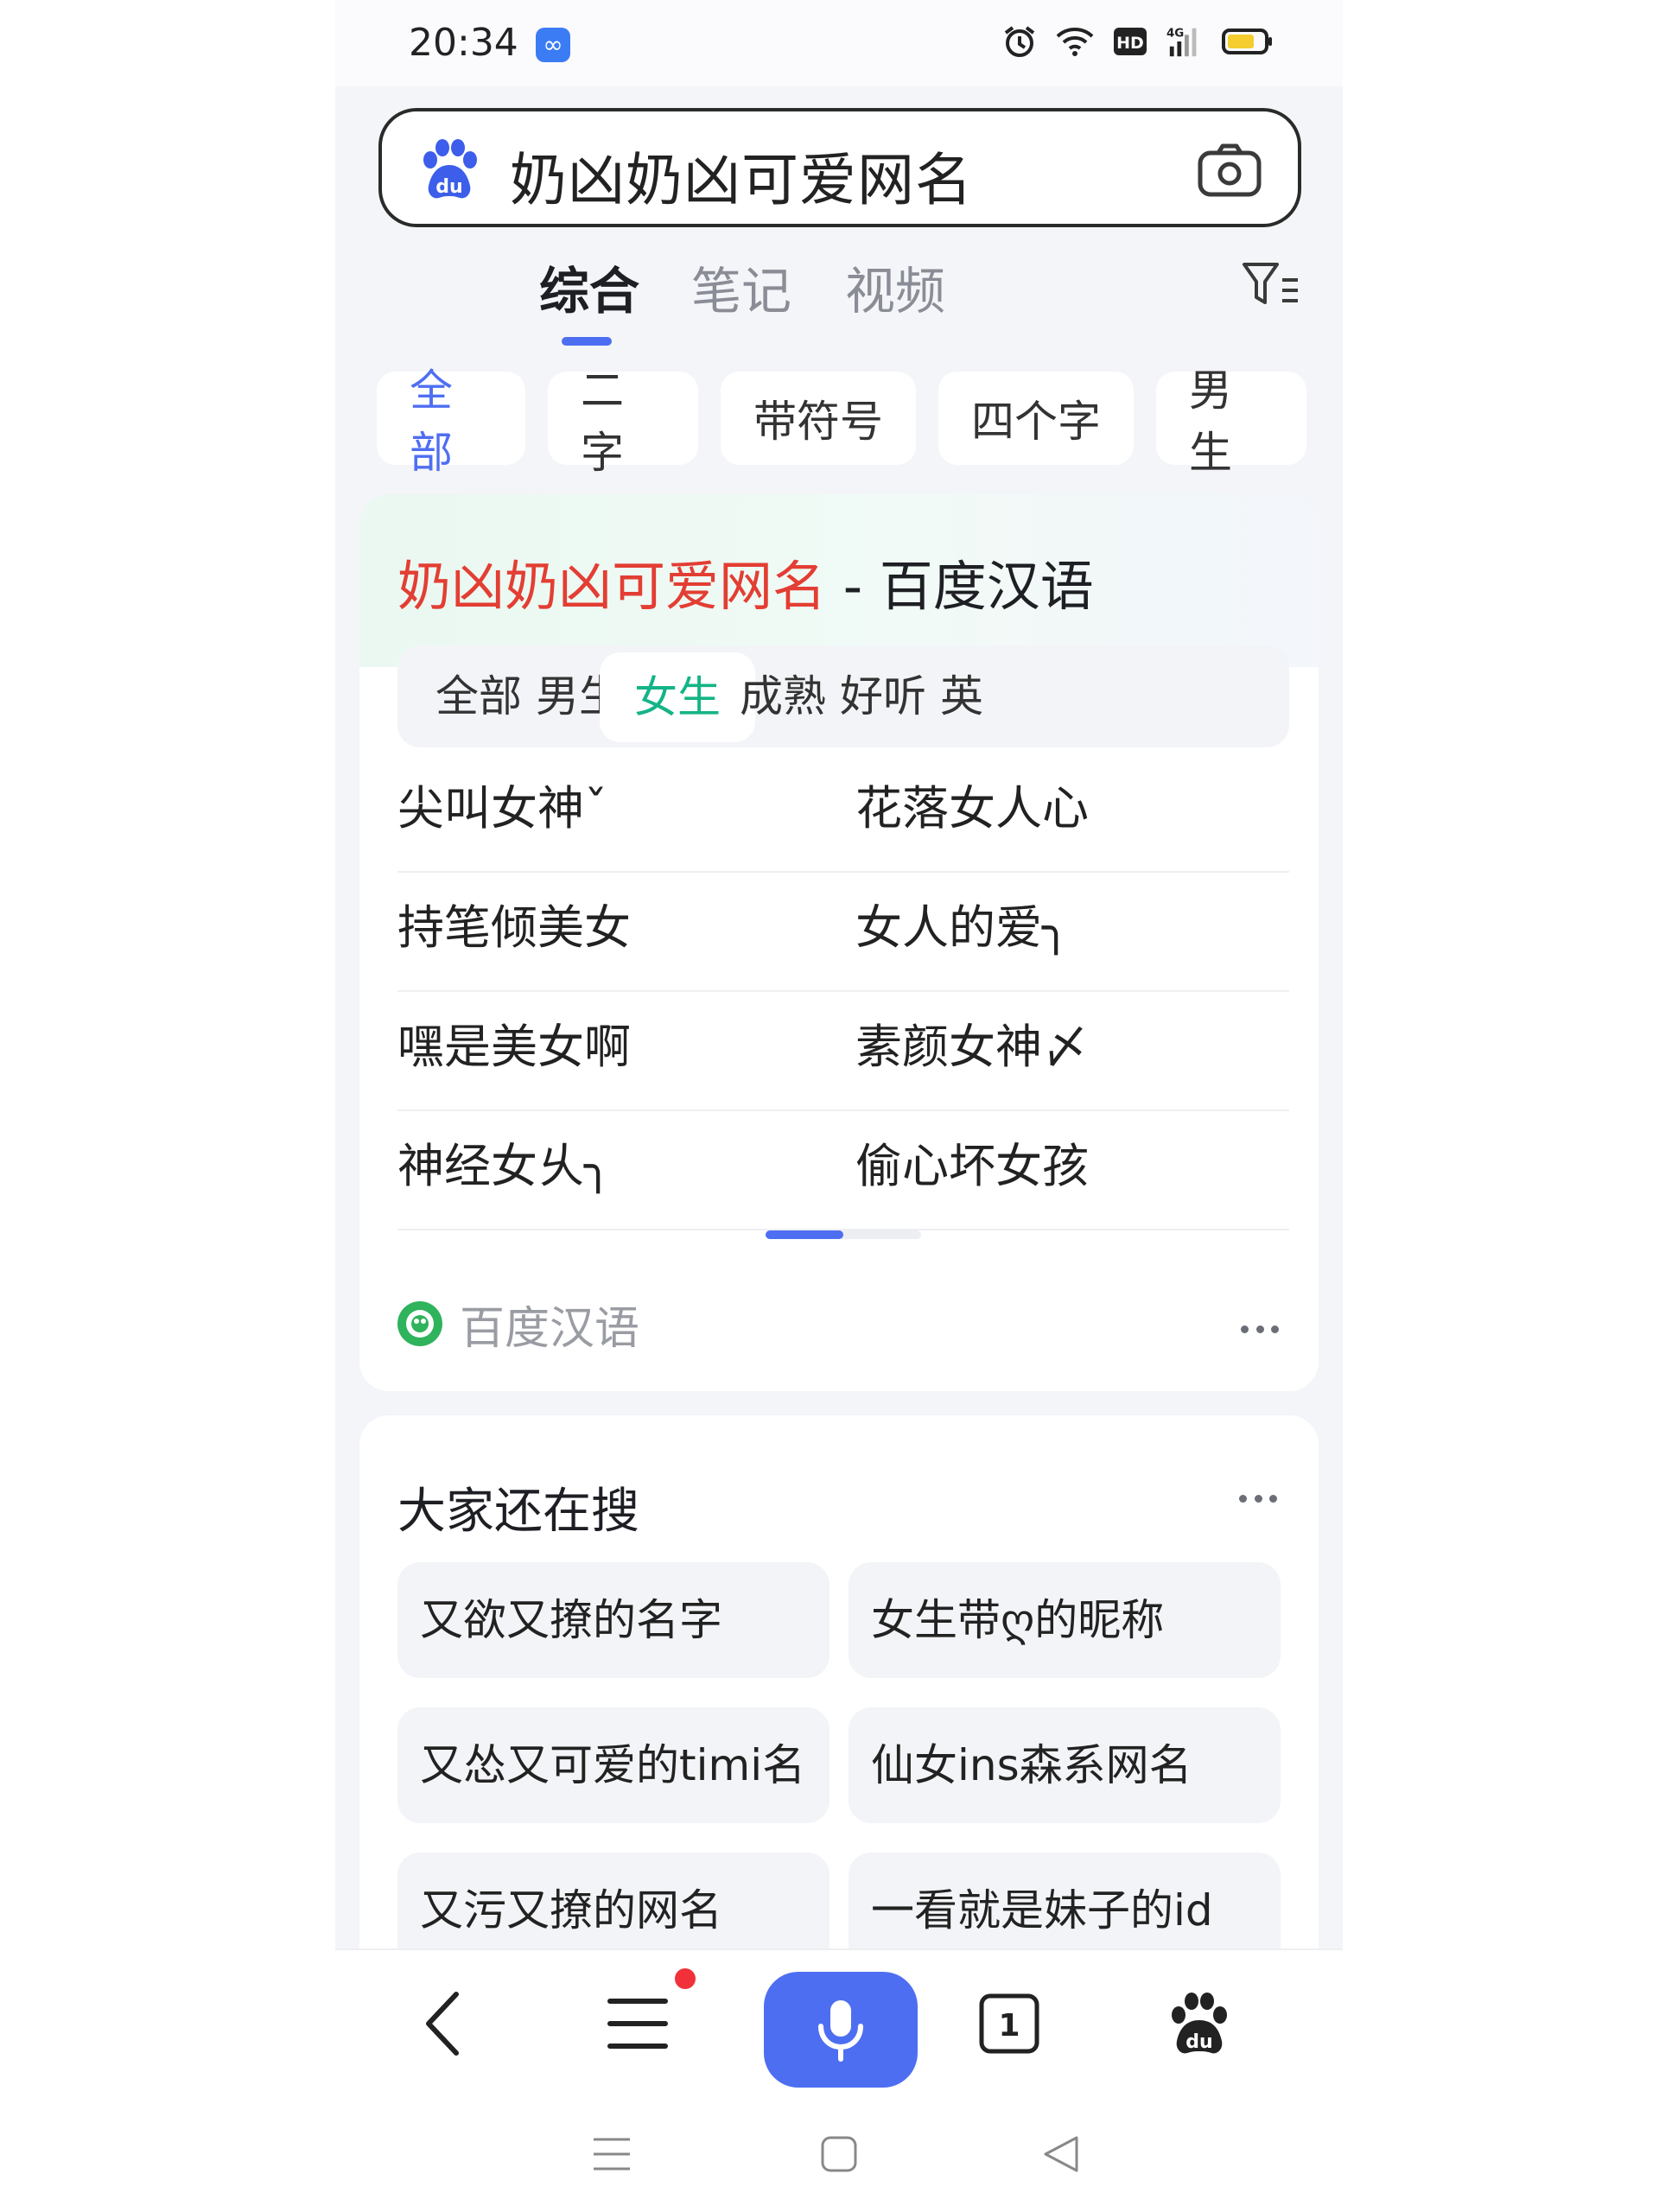  I want to click on subtab-pleasant: 好听, so click(883, 696).